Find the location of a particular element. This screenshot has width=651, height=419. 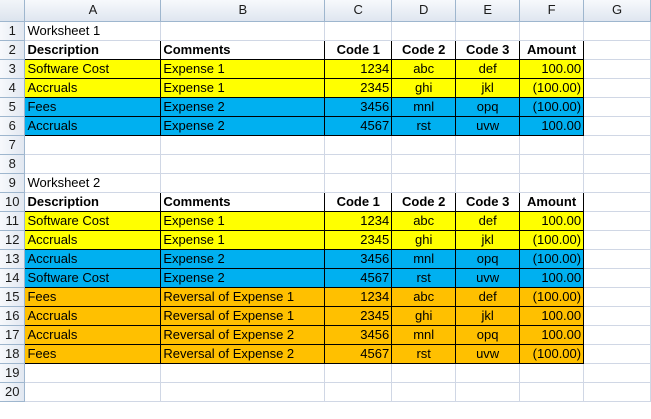

cell-d8 is located at coordinates (424, 164).